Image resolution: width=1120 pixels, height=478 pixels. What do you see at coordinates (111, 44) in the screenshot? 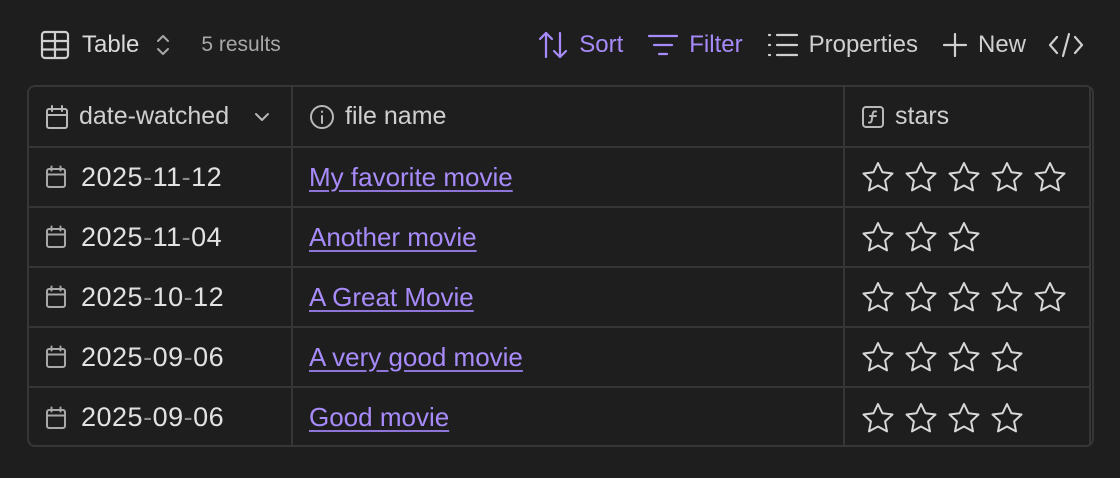
I see `view-name: Table` at bounding box center [111, 44].